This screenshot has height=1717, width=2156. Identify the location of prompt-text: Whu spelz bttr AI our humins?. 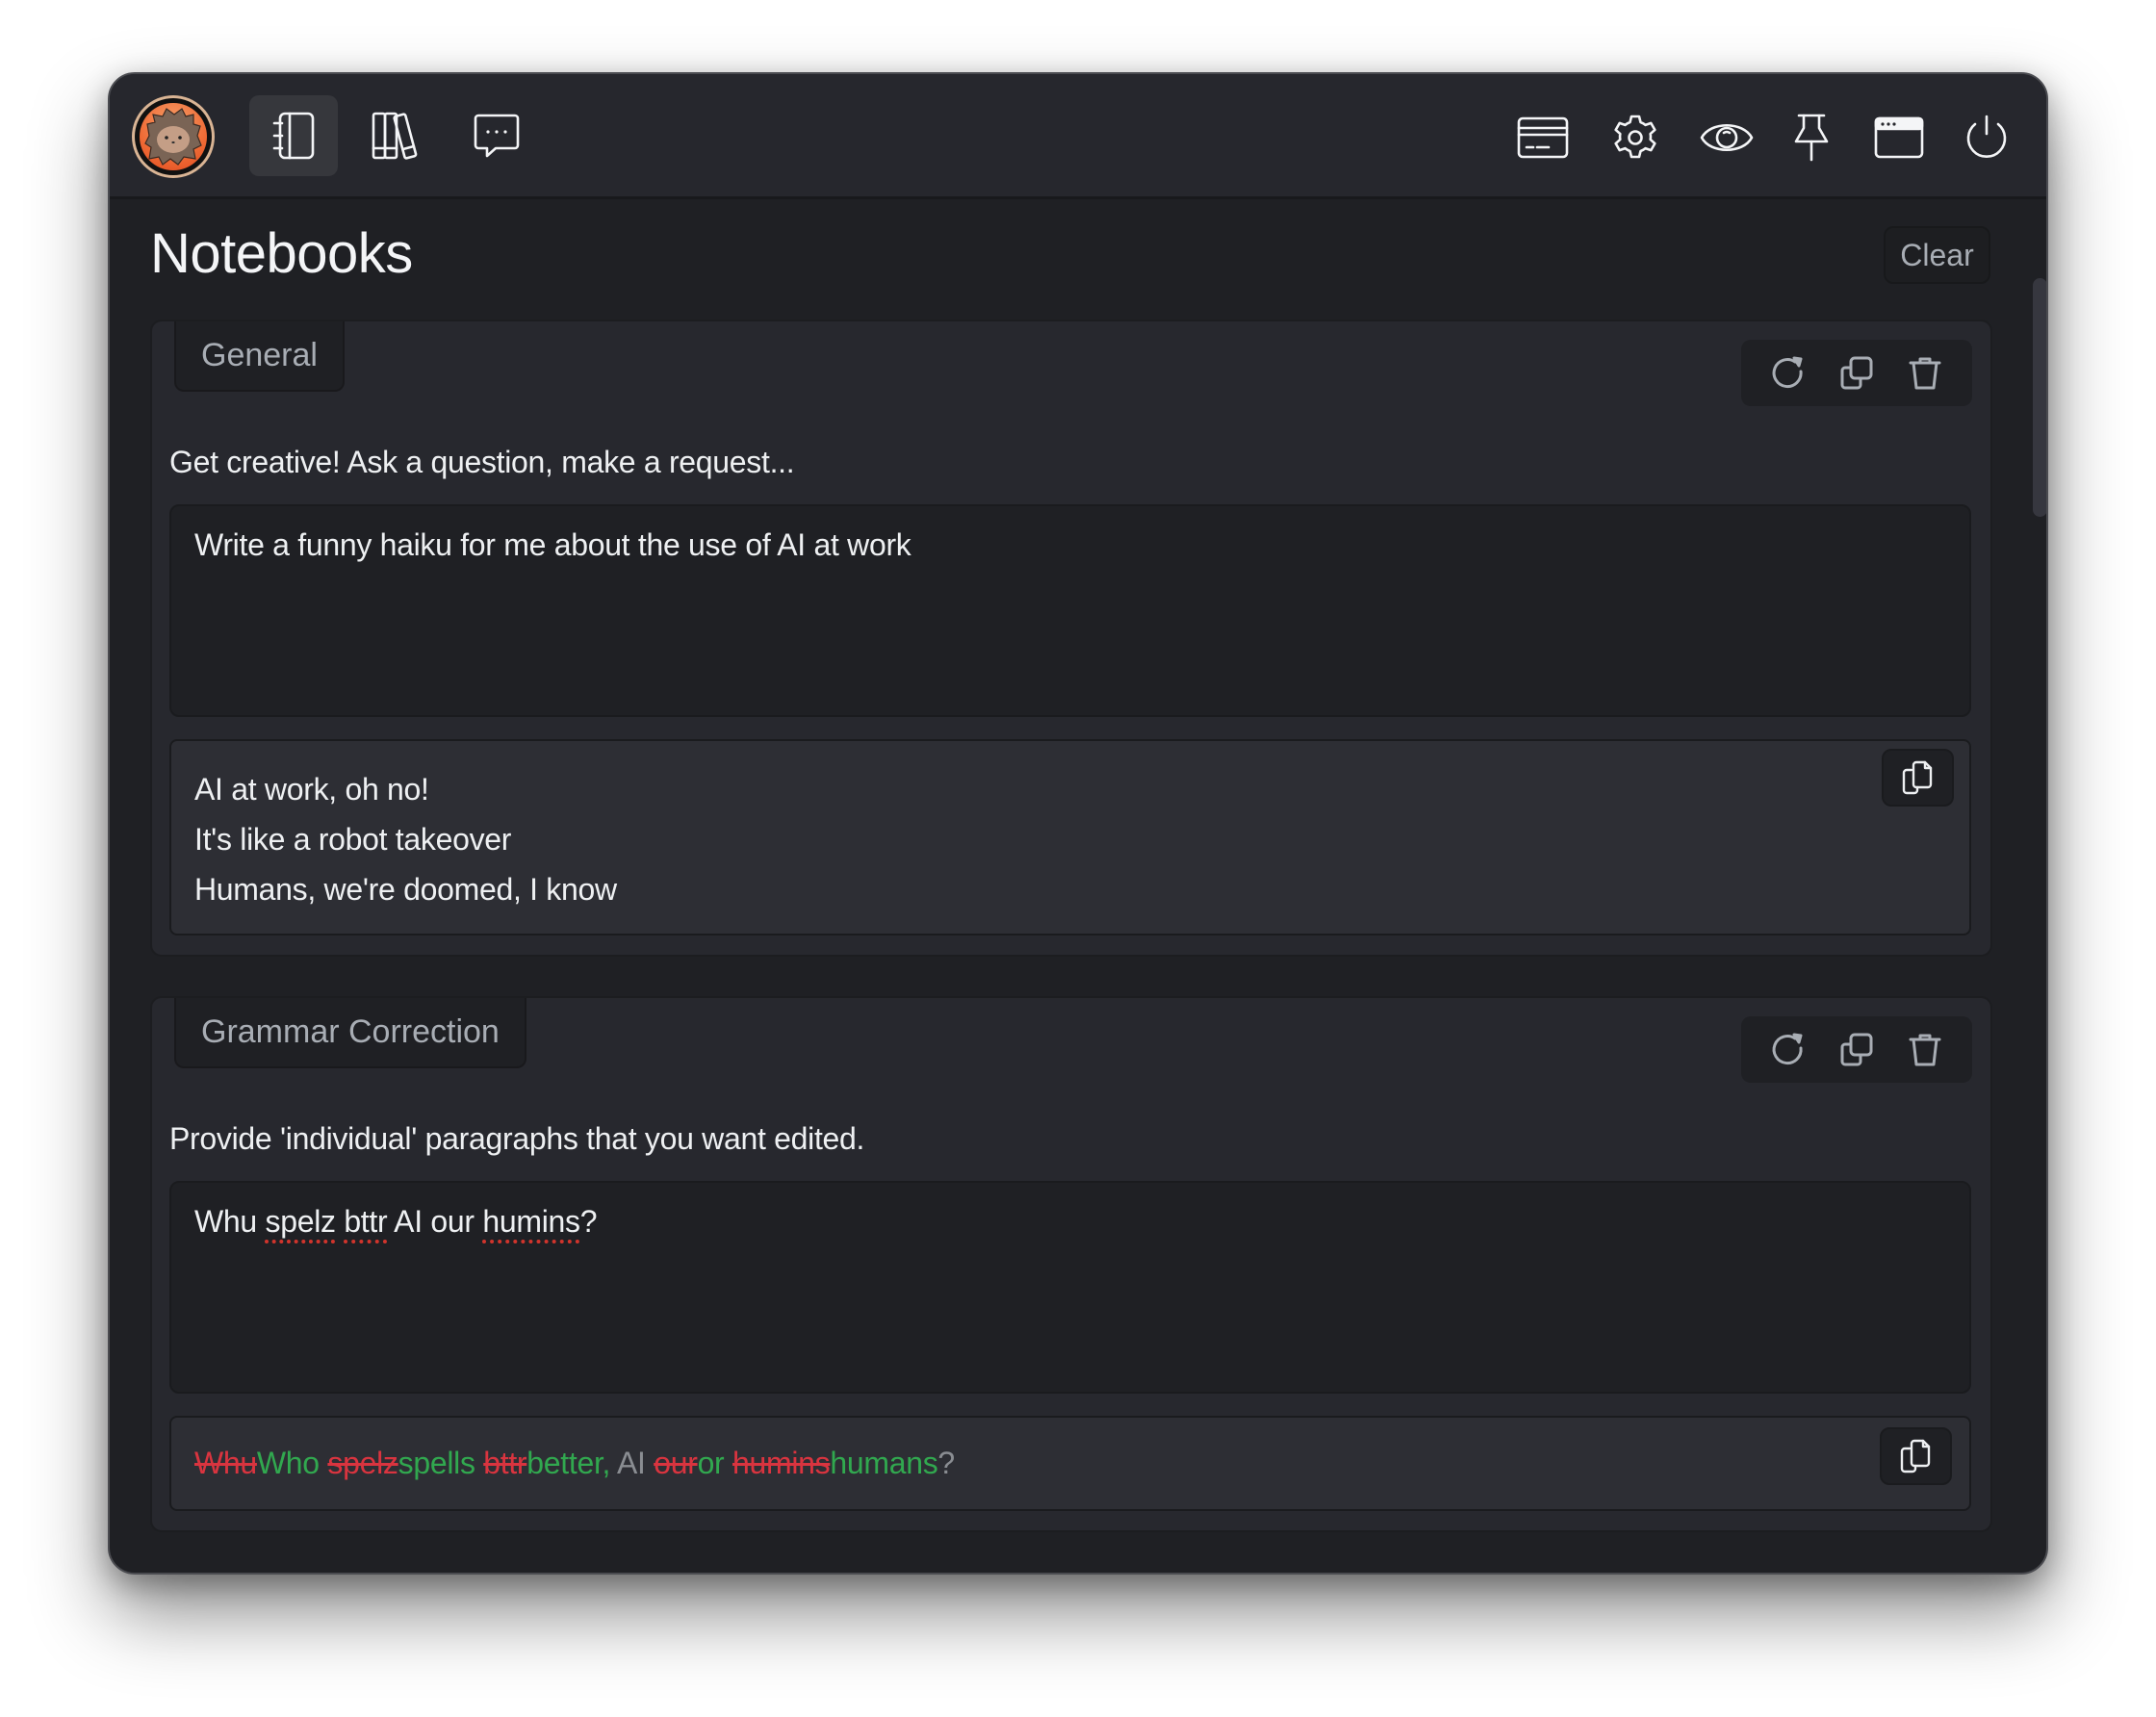
(396, 1221).